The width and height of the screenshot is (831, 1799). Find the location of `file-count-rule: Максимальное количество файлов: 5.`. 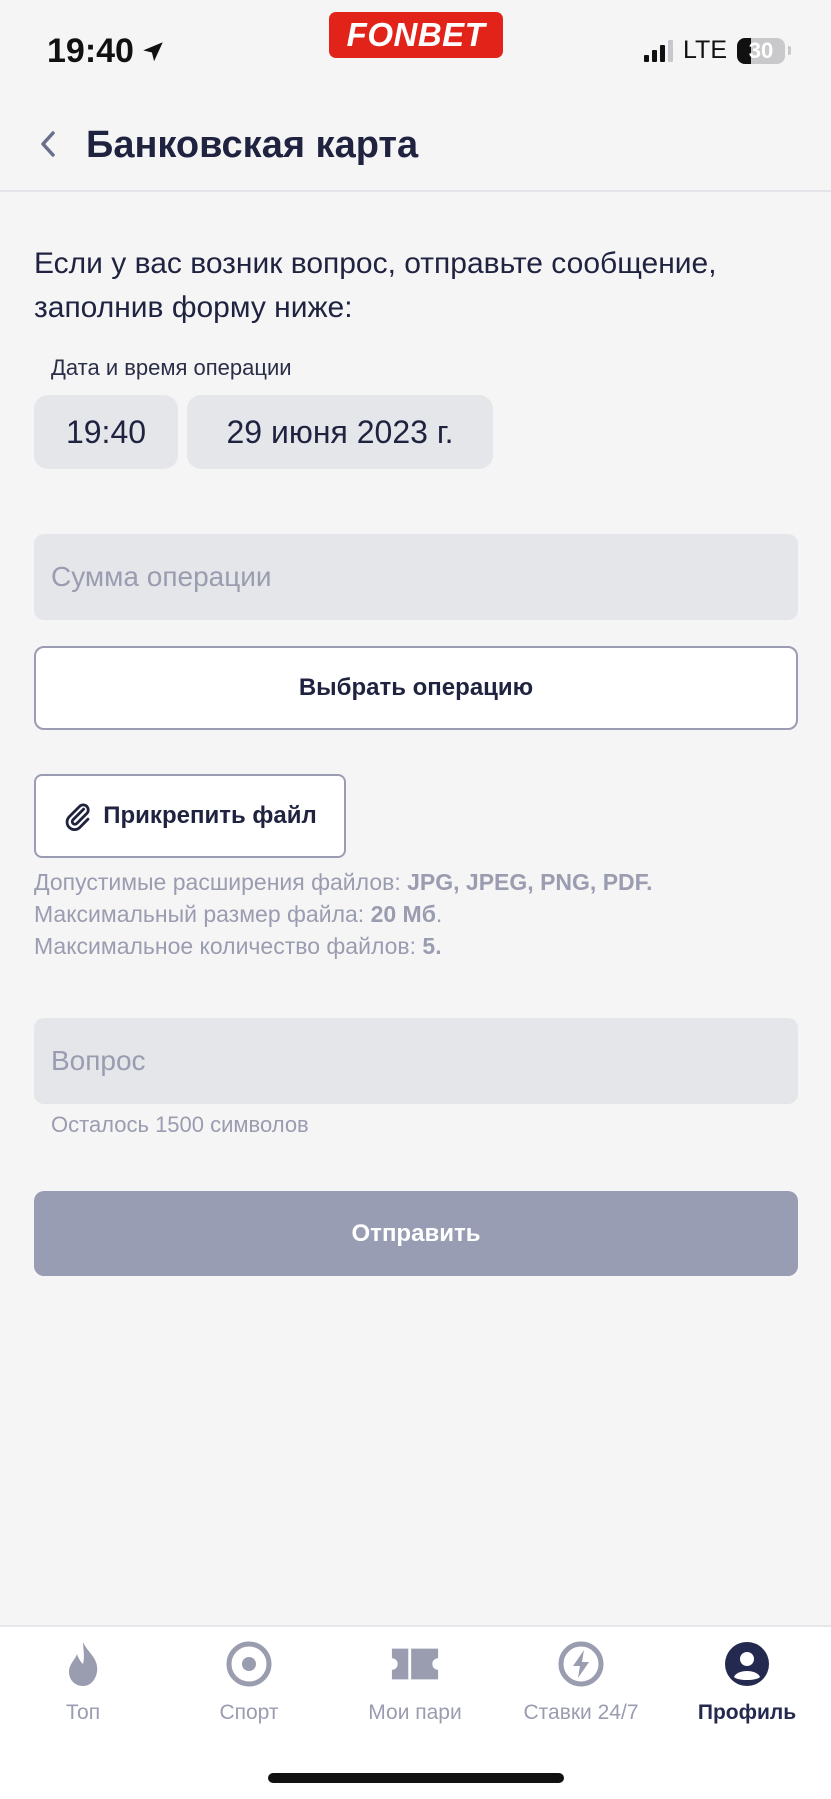

file-count-rule: Максимальное количество файлов: 5. is located at coordinates (238, 946).